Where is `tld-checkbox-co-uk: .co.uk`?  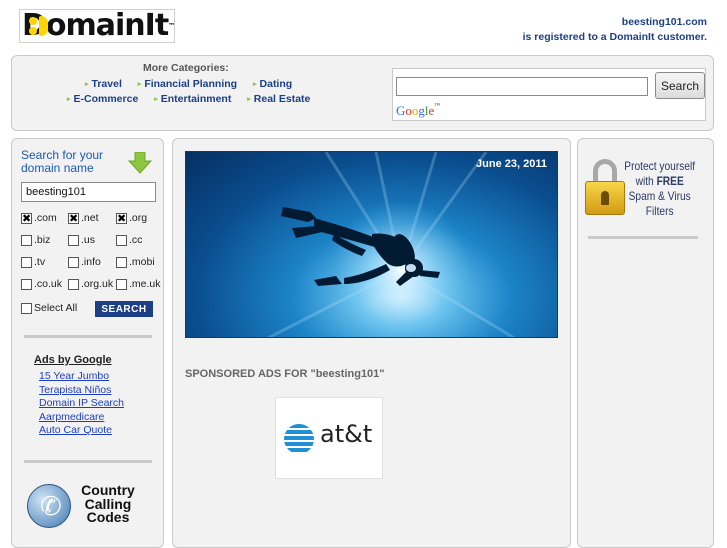 tld-checkbox-co-uk: .co.uk is located at coordinates (41, 284).